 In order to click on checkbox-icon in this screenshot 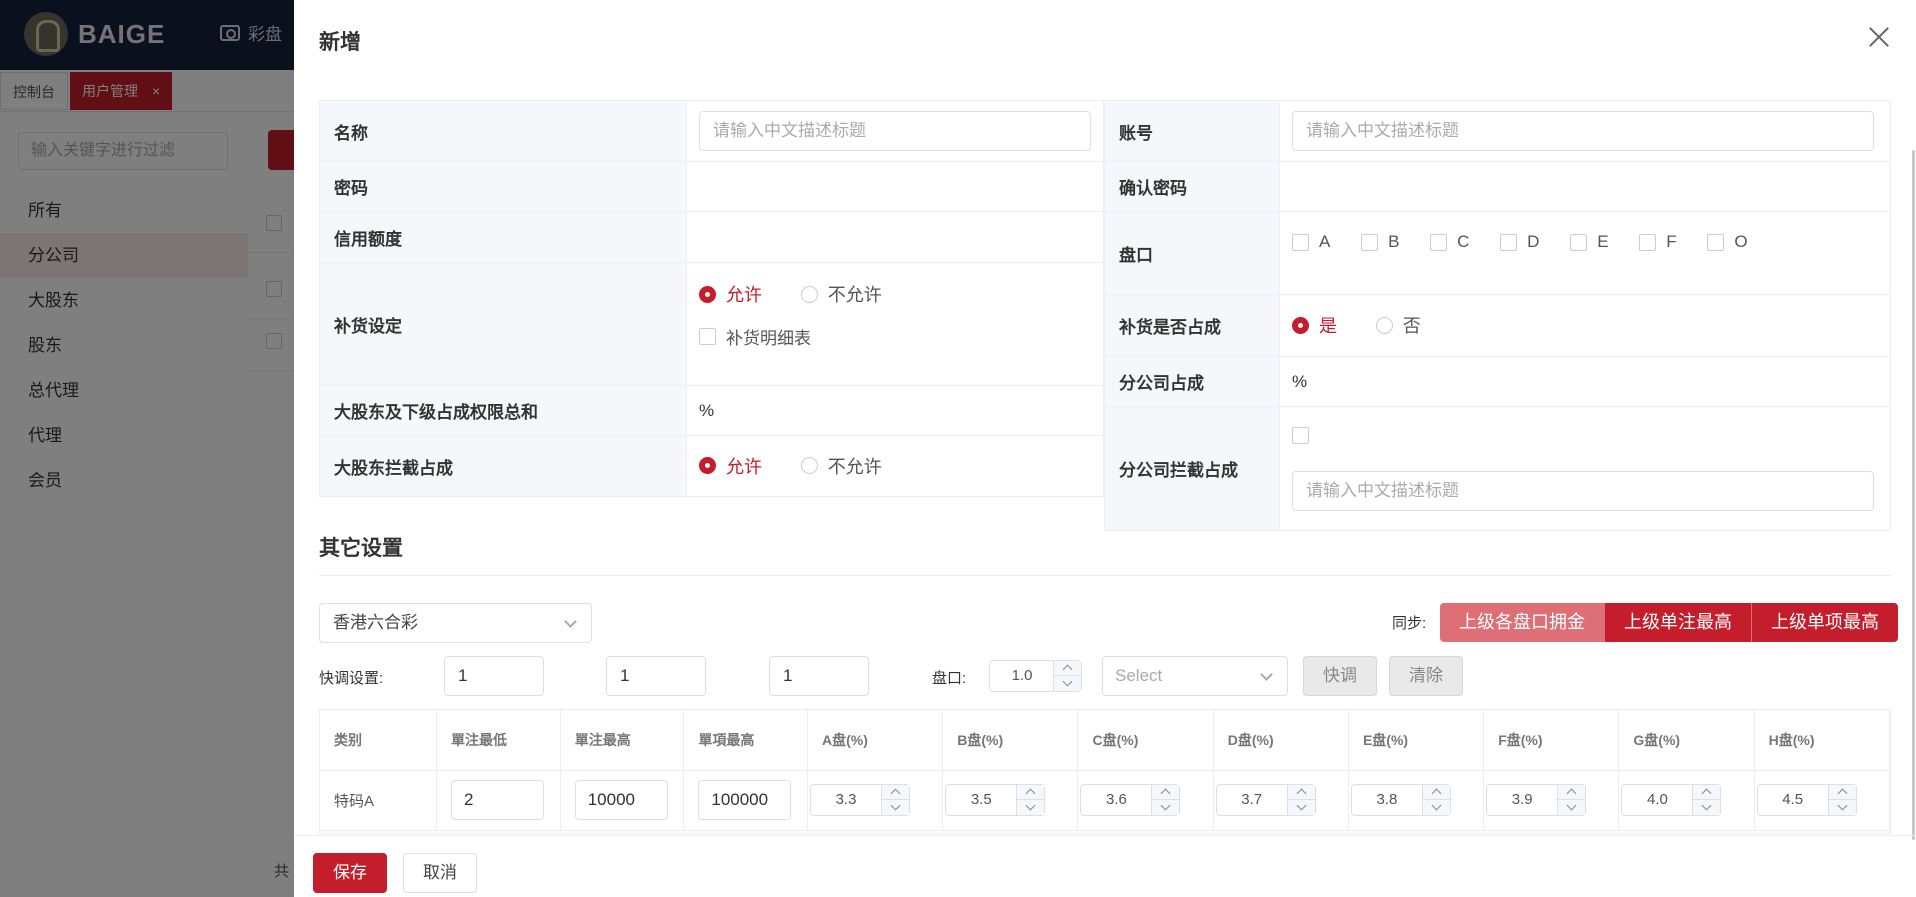, I will do `click(1716, 242)`.